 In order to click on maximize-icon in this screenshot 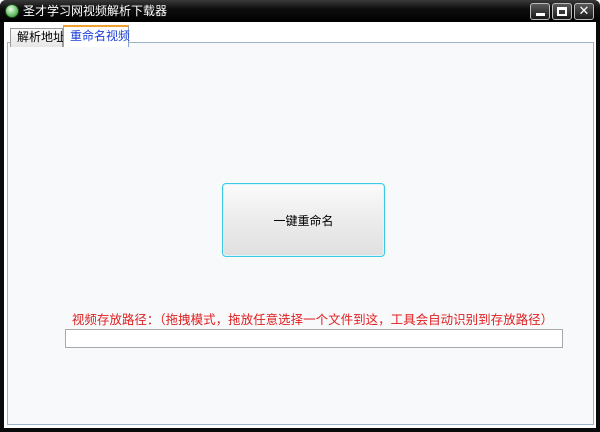, I will do `click(562, 11)`.